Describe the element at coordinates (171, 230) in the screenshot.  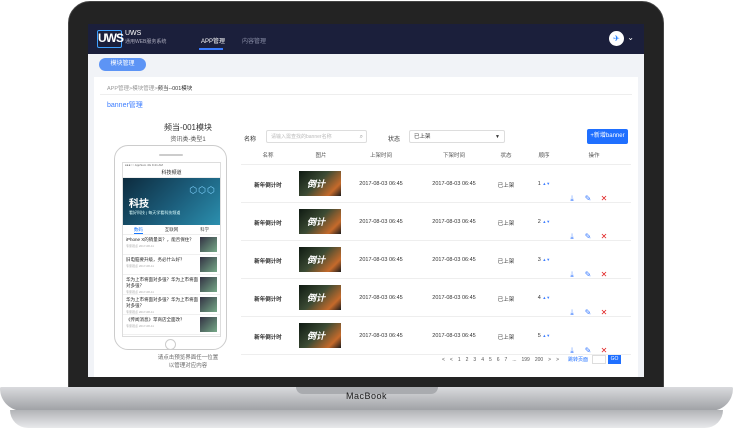
I see `phone-tabs: 数码 互联网 科学` at that location.